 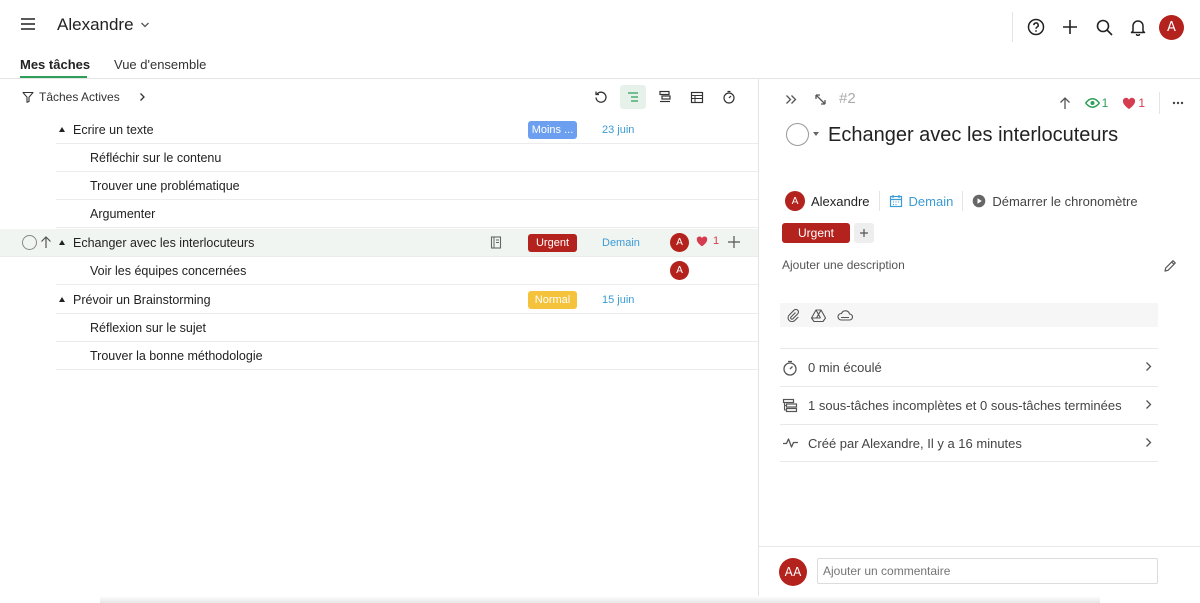 I want to click on attachments-bar, so click(x=969, y=315).